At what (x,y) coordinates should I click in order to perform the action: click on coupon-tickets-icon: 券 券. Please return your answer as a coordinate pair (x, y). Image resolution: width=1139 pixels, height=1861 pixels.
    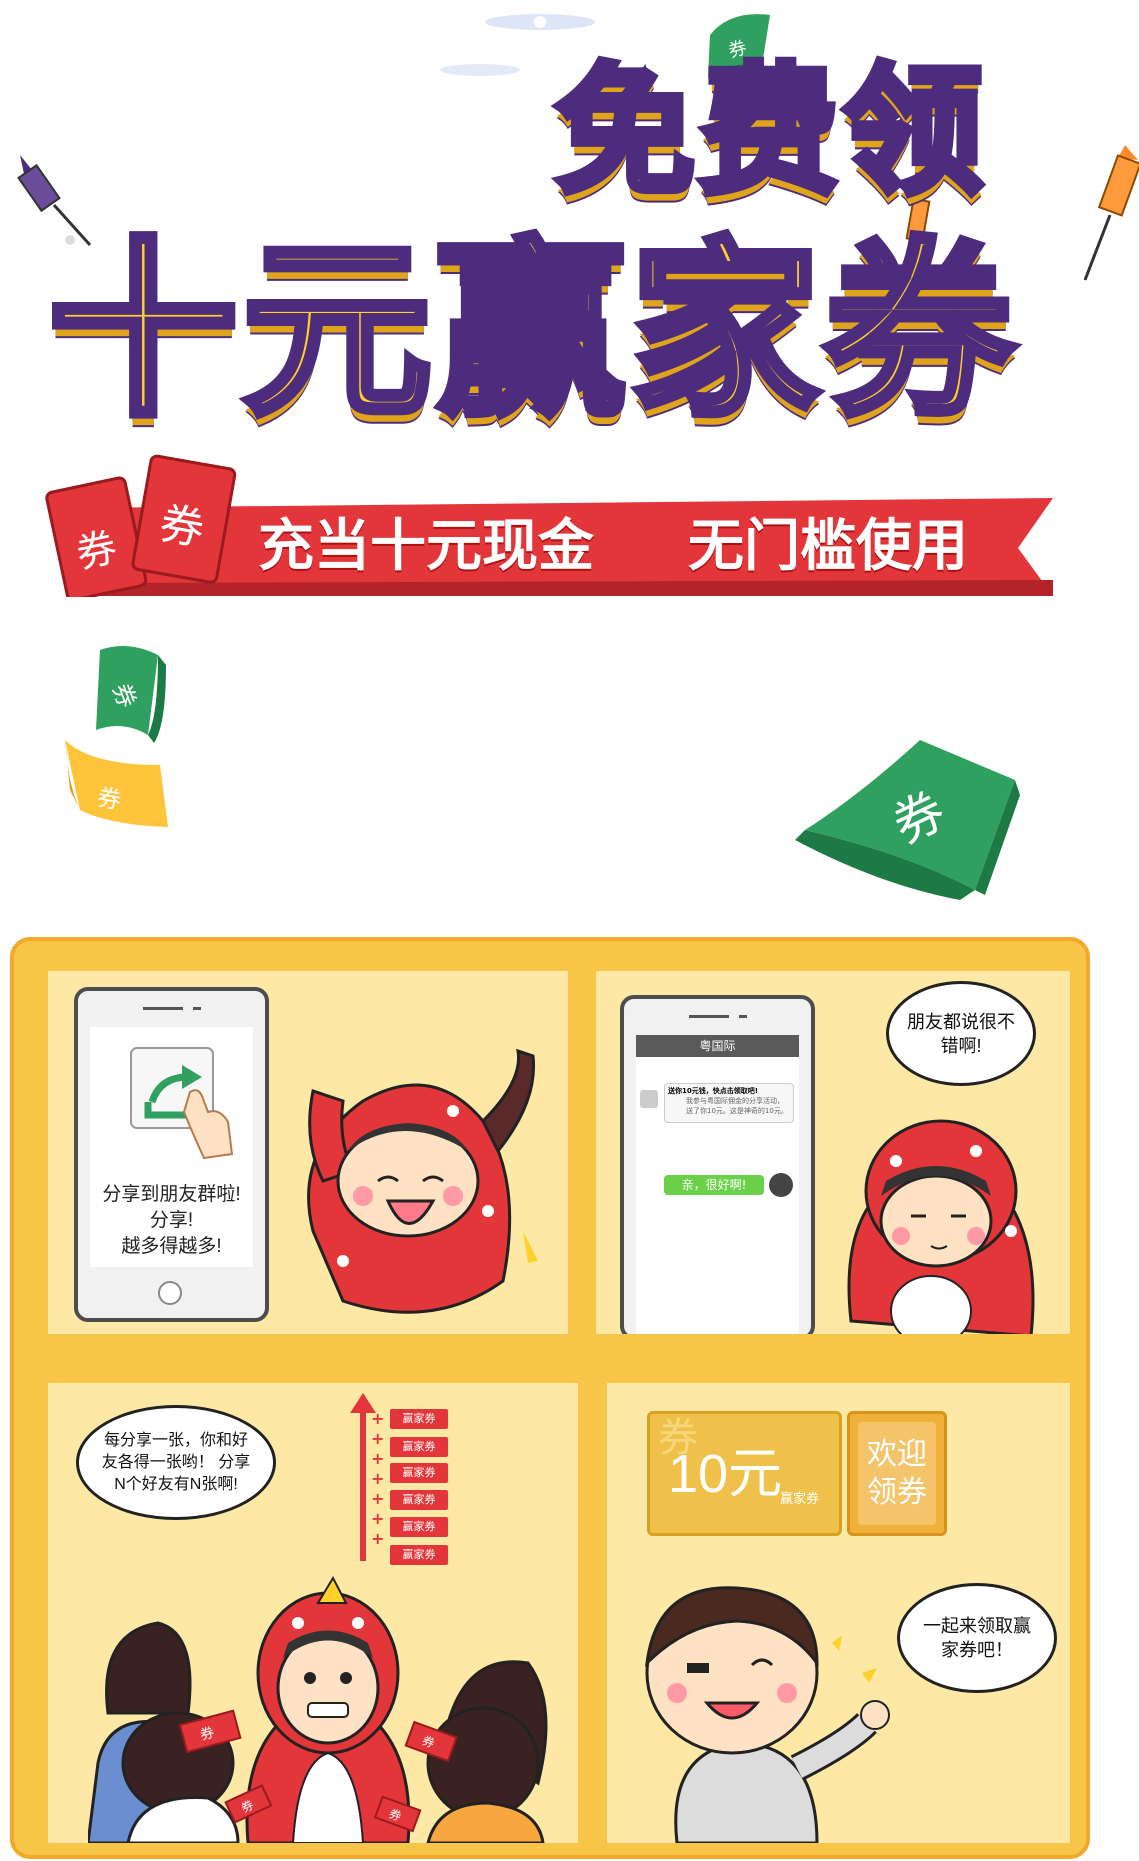
    Looking at the image, I should click on (141, 525).